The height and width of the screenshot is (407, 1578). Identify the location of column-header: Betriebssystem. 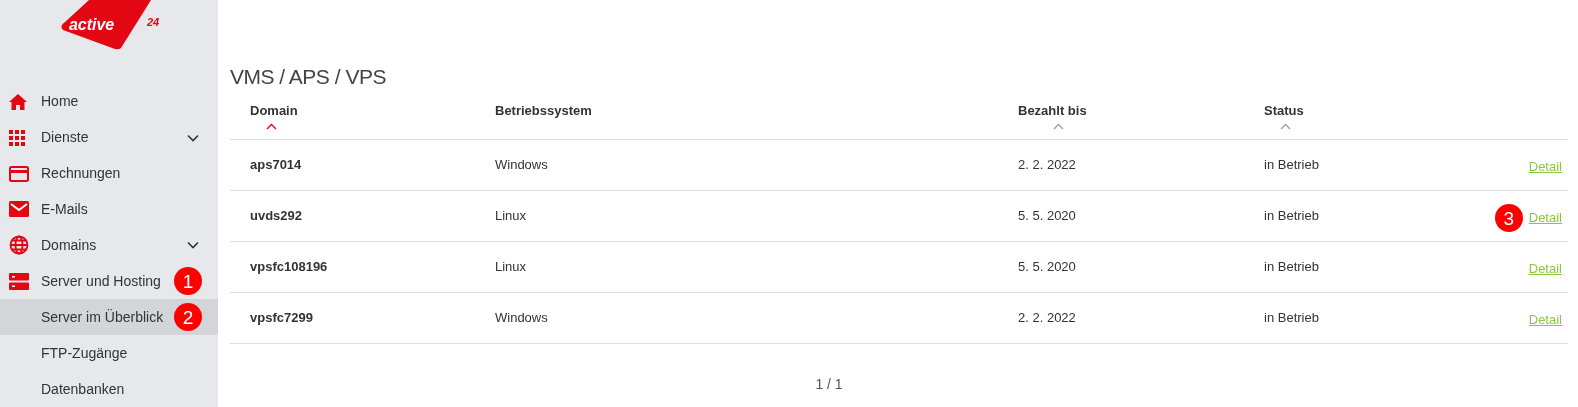
(543, 111).